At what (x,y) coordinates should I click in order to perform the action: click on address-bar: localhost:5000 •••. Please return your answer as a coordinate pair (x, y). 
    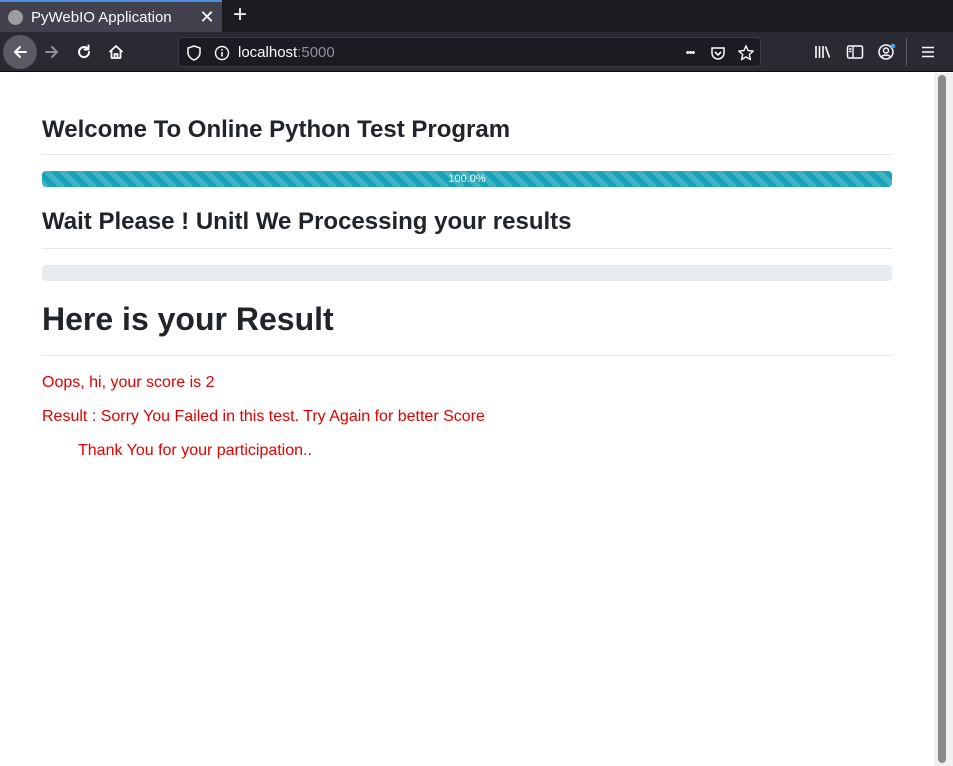
    Looking at the image, I should click on (469, 52).